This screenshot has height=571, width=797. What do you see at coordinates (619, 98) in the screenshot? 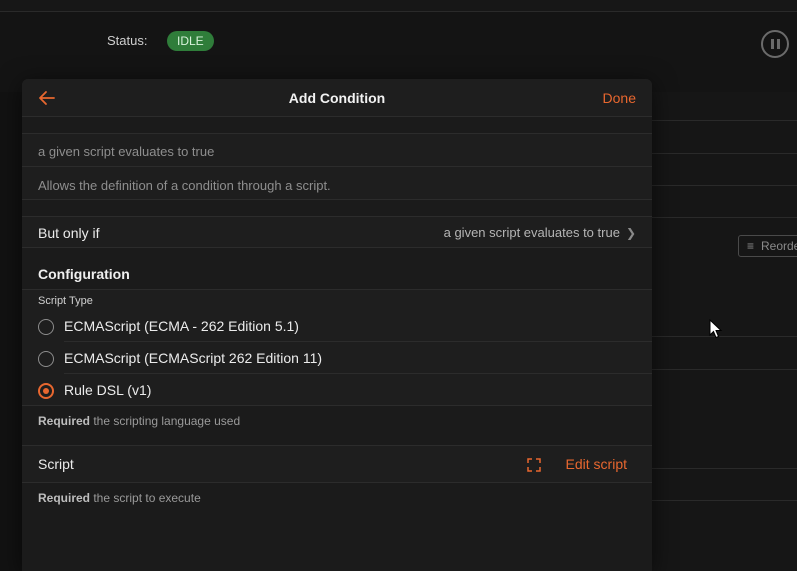
I see `done-button: Done` at bounding box center [619, 98].